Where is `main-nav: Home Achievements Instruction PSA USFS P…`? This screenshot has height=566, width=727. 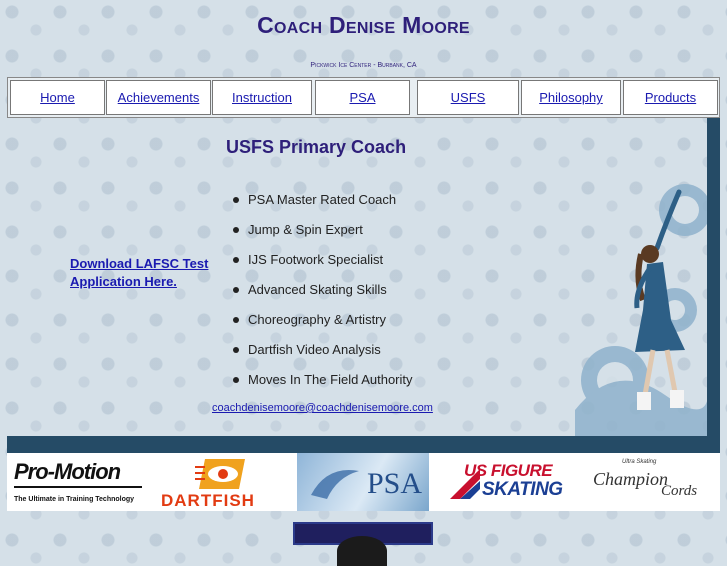 main-nav: Home Achievements Instruction PSA USFS P… is located at coordinates (363, 97).